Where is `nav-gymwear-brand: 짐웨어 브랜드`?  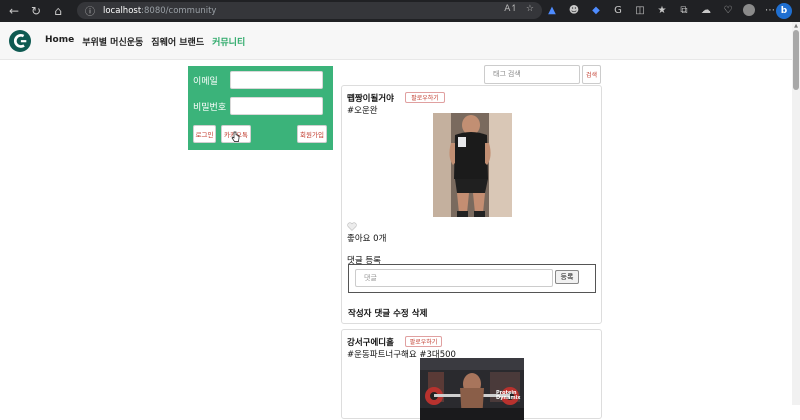 nav-gymwear-brand: 짐웨어 브랜드 is located at coordinates (177, 41).